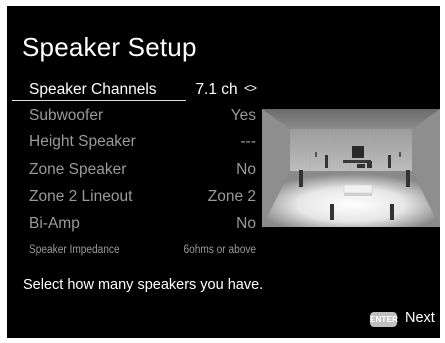  What do you see at coordinates (142, 170) in the screenshot?
I see `setting-zone-speaker: Zone Speaker No` at bounding box center [142, 170].